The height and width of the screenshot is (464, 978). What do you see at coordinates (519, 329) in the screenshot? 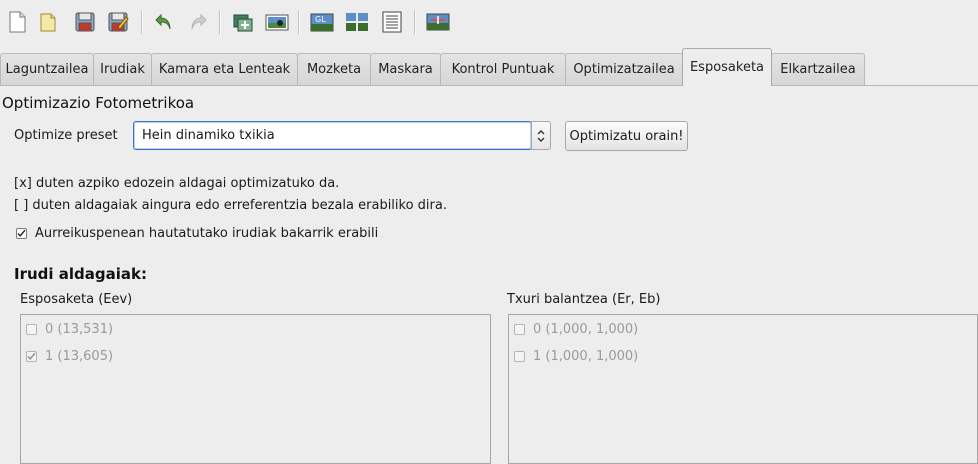
I see `white-balance-item-0-checkbox` at bounding box center [519, 329].